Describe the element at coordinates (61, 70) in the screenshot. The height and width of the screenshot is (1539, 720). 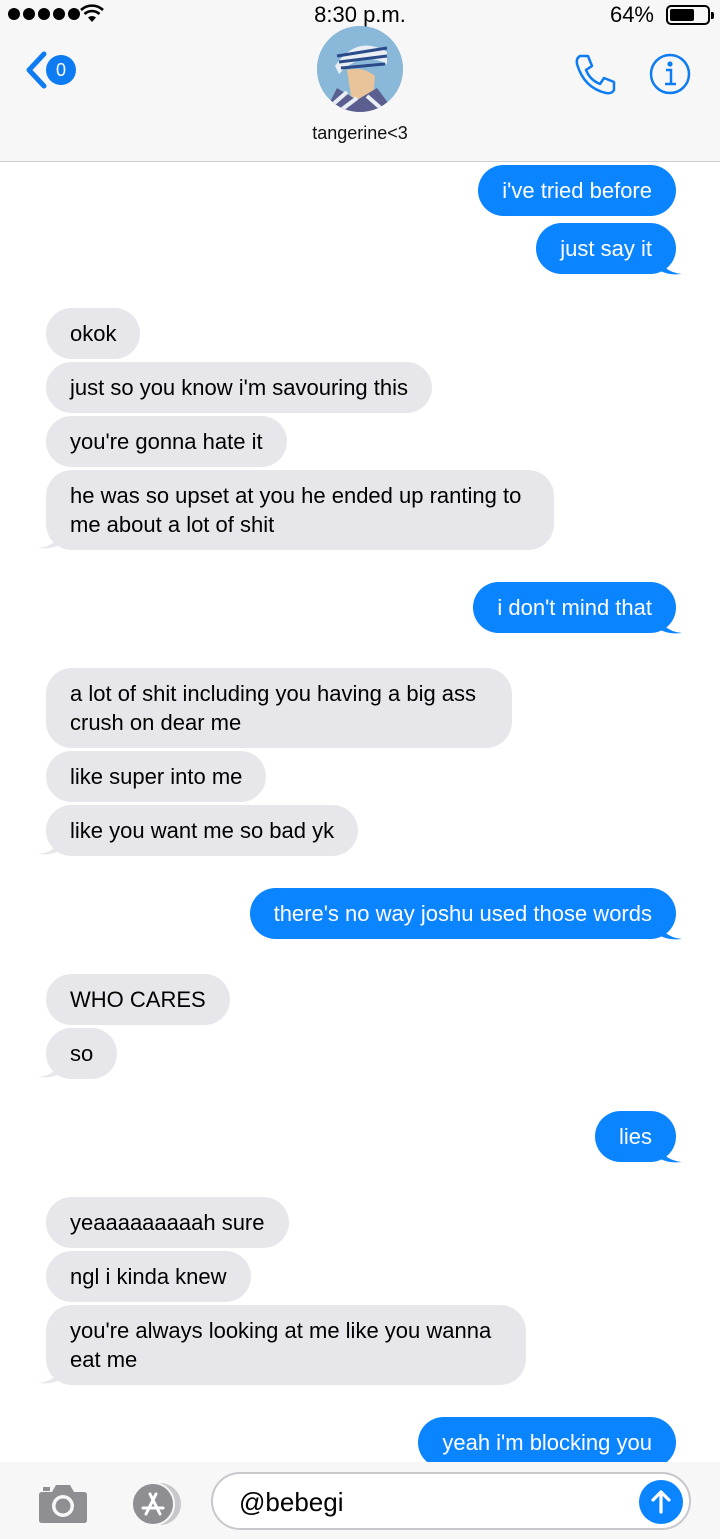
I see `unread-count-badge: 0` at that location.